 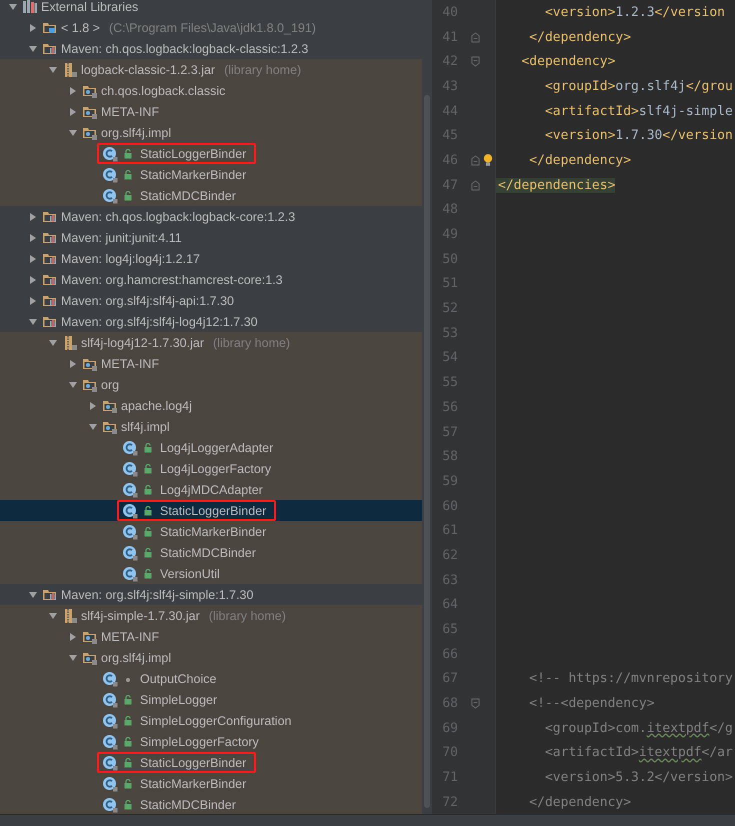 I want to click on tree-row: SimpleLoggerFactory, so click(x=211, y=741).